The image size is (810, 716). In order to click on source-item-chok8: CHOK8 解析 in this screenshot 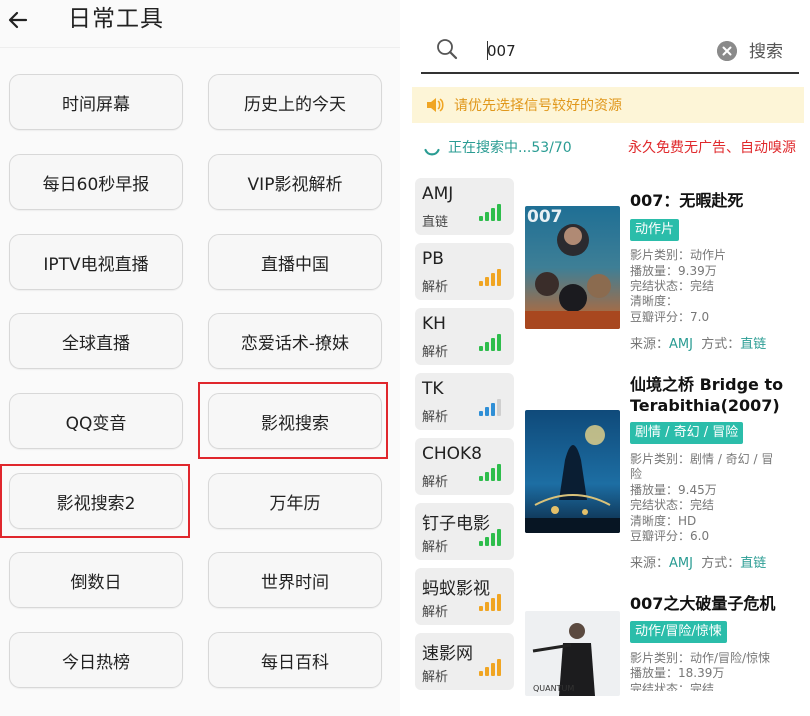, I will do `click(464, 466)`.